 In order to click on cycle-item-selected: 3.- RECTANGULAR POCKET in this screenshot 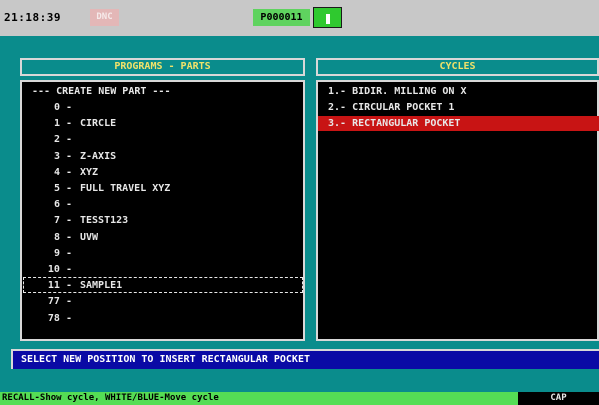, I will do `click(394, 123)`.